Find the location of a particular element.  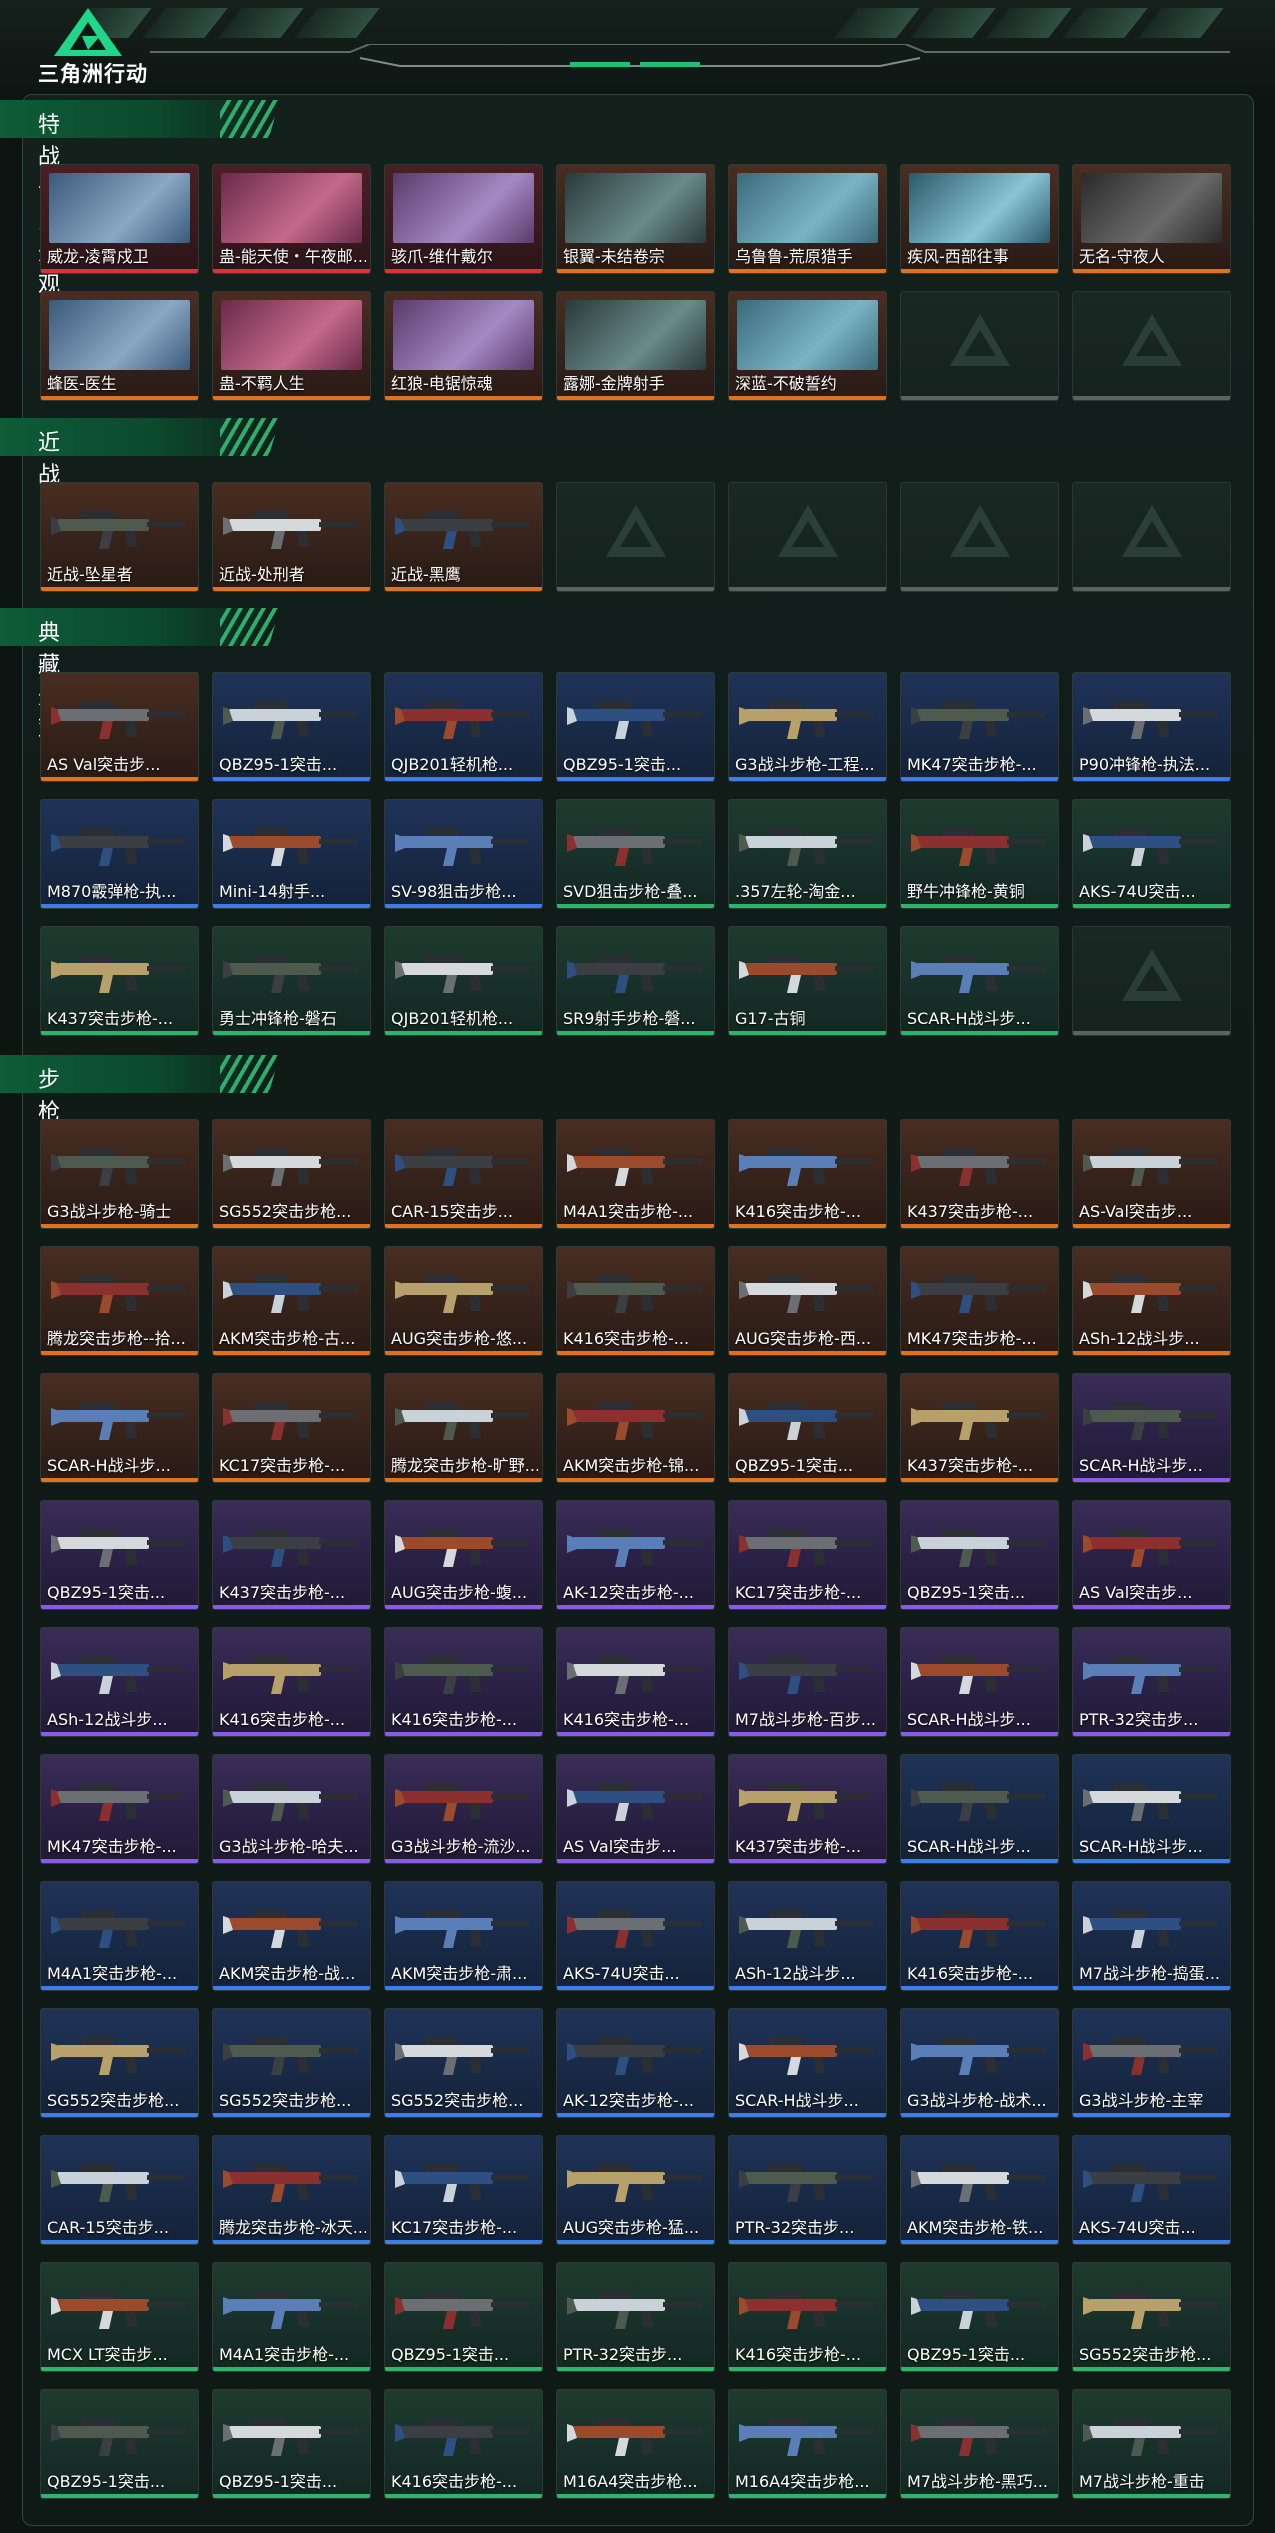

item-card: 近战-黑鹰 is located at coordinates (463, 537).